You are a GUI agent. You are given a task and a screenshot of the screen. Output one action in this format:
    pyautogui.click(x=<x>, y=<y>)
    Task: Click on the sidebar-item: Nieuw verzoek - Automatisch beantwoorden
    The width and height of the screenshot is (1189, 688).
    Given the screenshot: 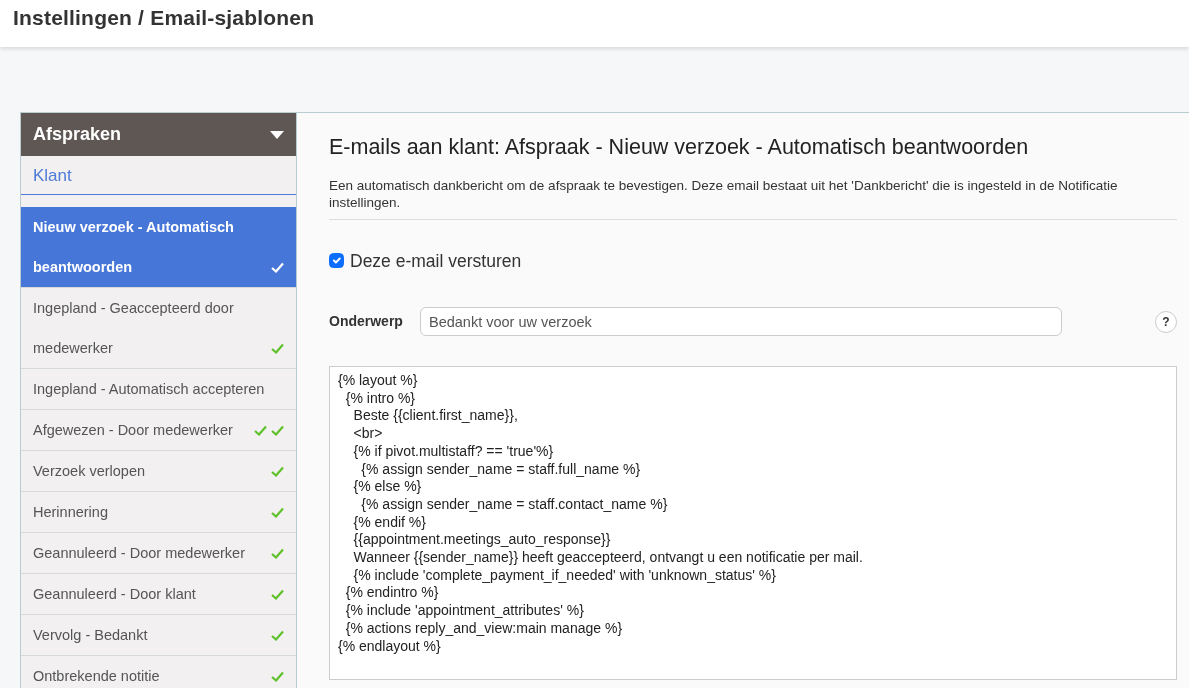 What is the action you would take?
    pyautogui.click(x=158, y=247)
    